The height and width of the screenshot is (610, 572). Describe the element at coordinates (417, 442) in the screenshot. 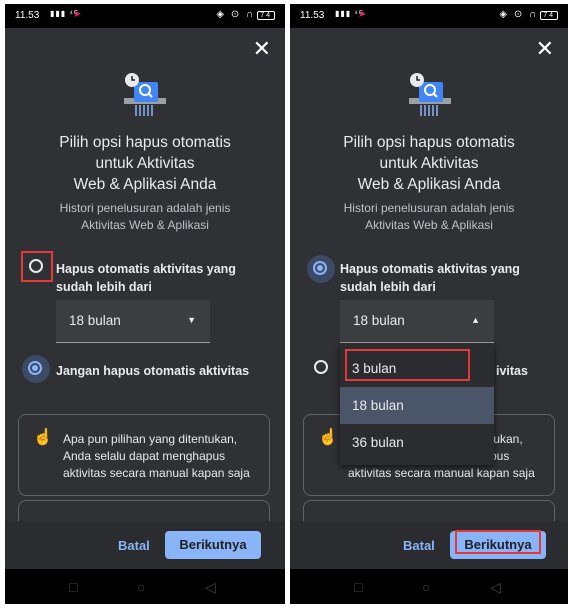

I see `menu-item-36-months: 36 bulan` at that location.